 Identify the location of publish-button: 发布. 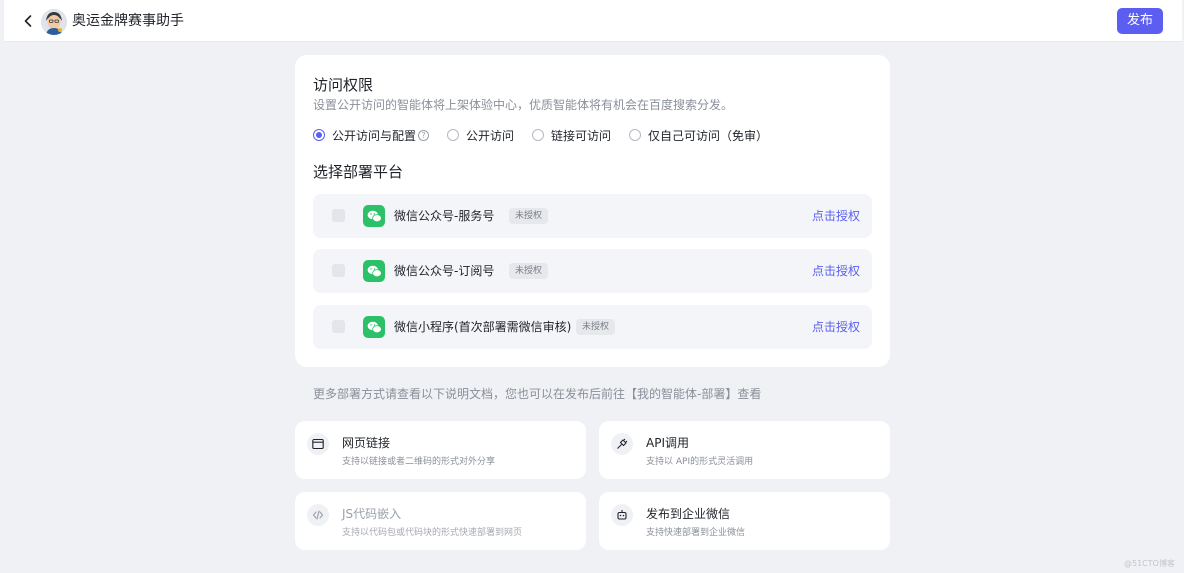
(1140, 21).